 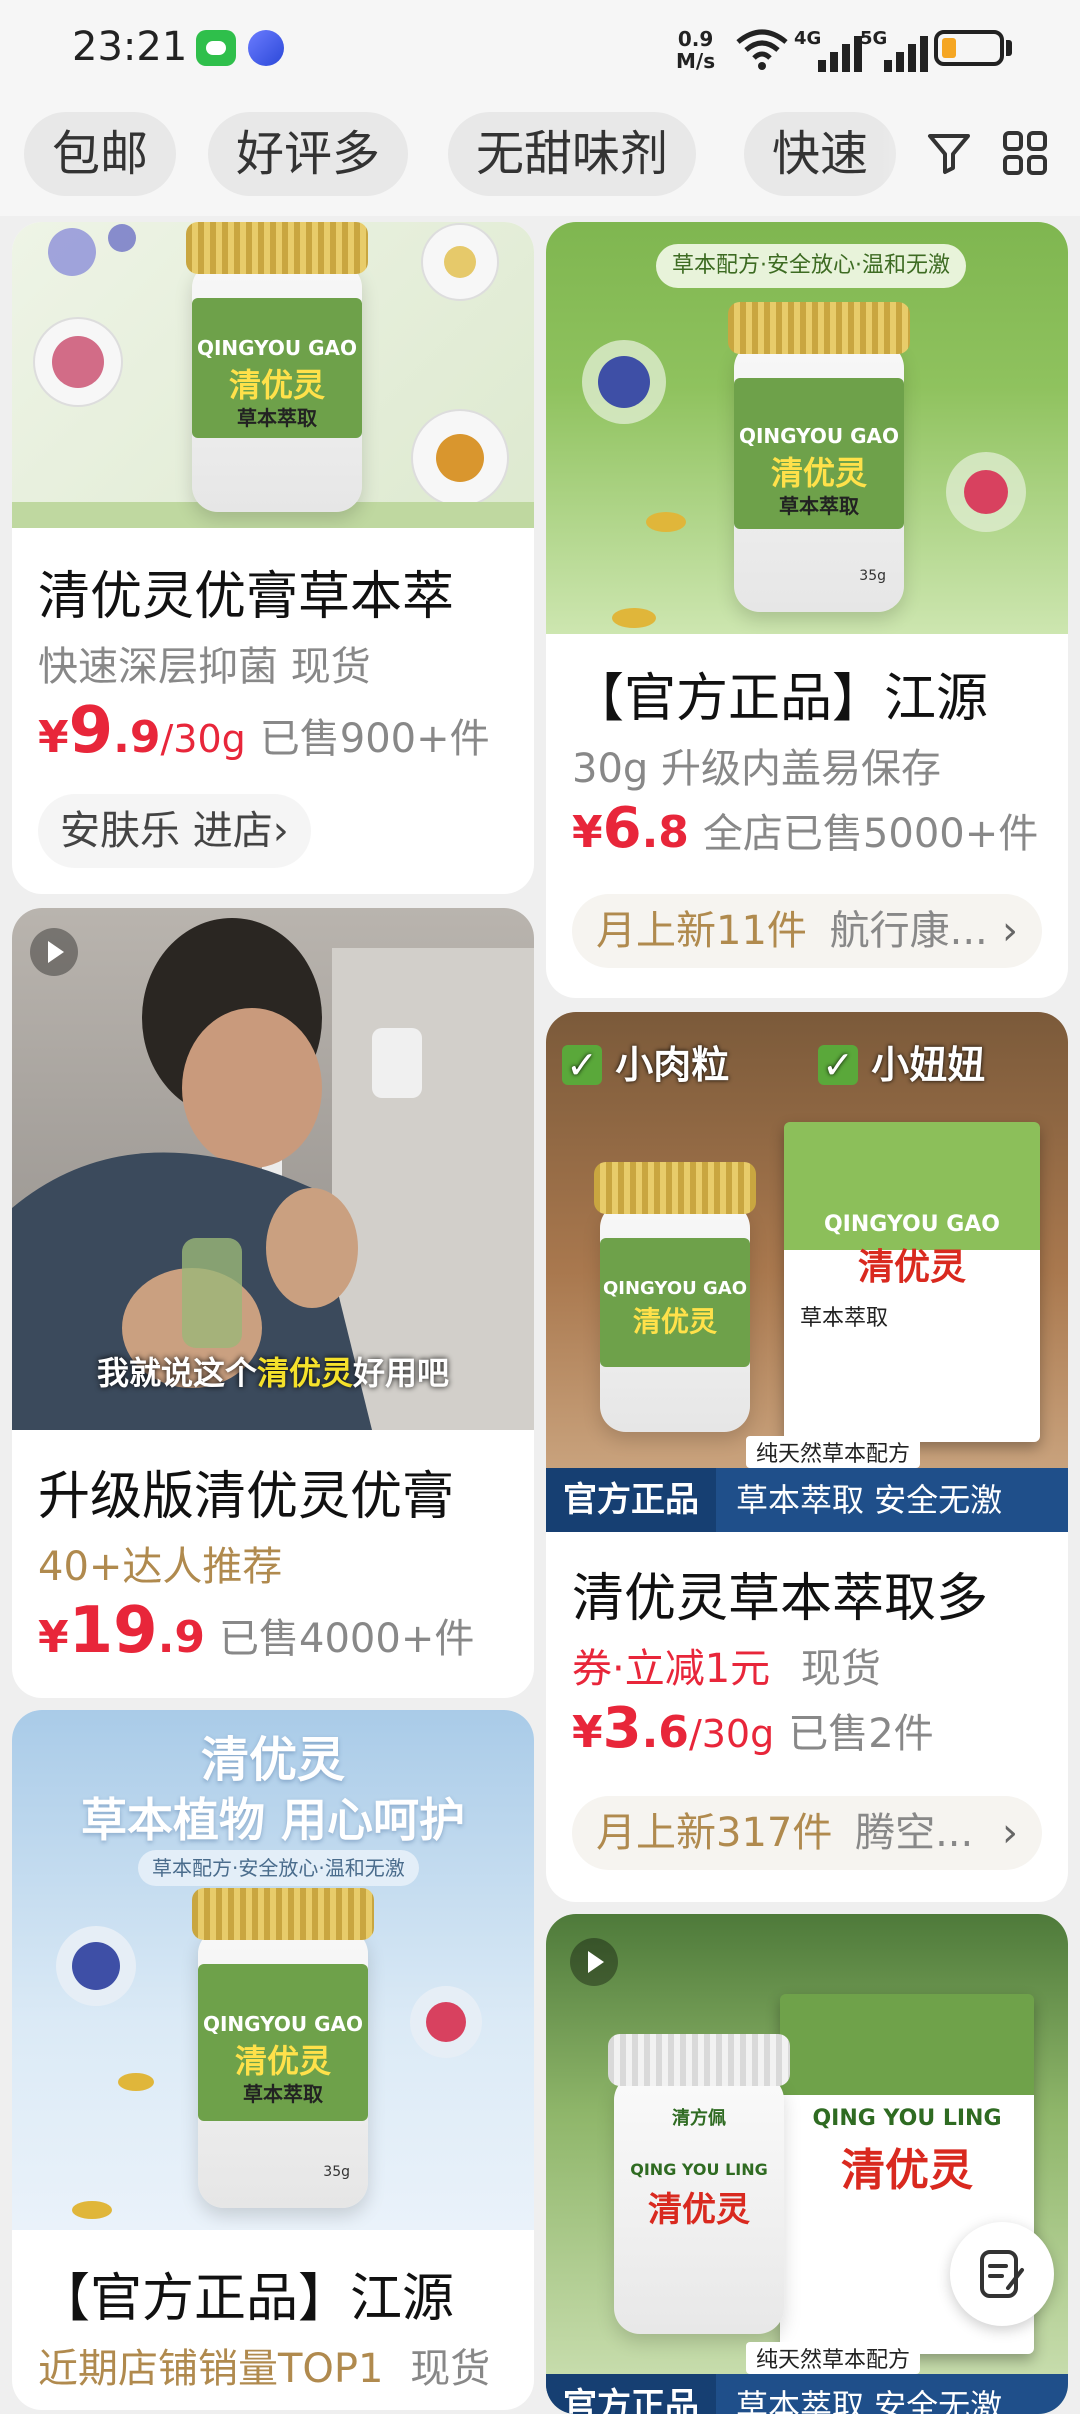 What do you see at coordinates (277, 367) in the screenshot?
I see `product-jar: QINGYOU GAO 清优灵 草本萃取` at bounding box center [277, 367].